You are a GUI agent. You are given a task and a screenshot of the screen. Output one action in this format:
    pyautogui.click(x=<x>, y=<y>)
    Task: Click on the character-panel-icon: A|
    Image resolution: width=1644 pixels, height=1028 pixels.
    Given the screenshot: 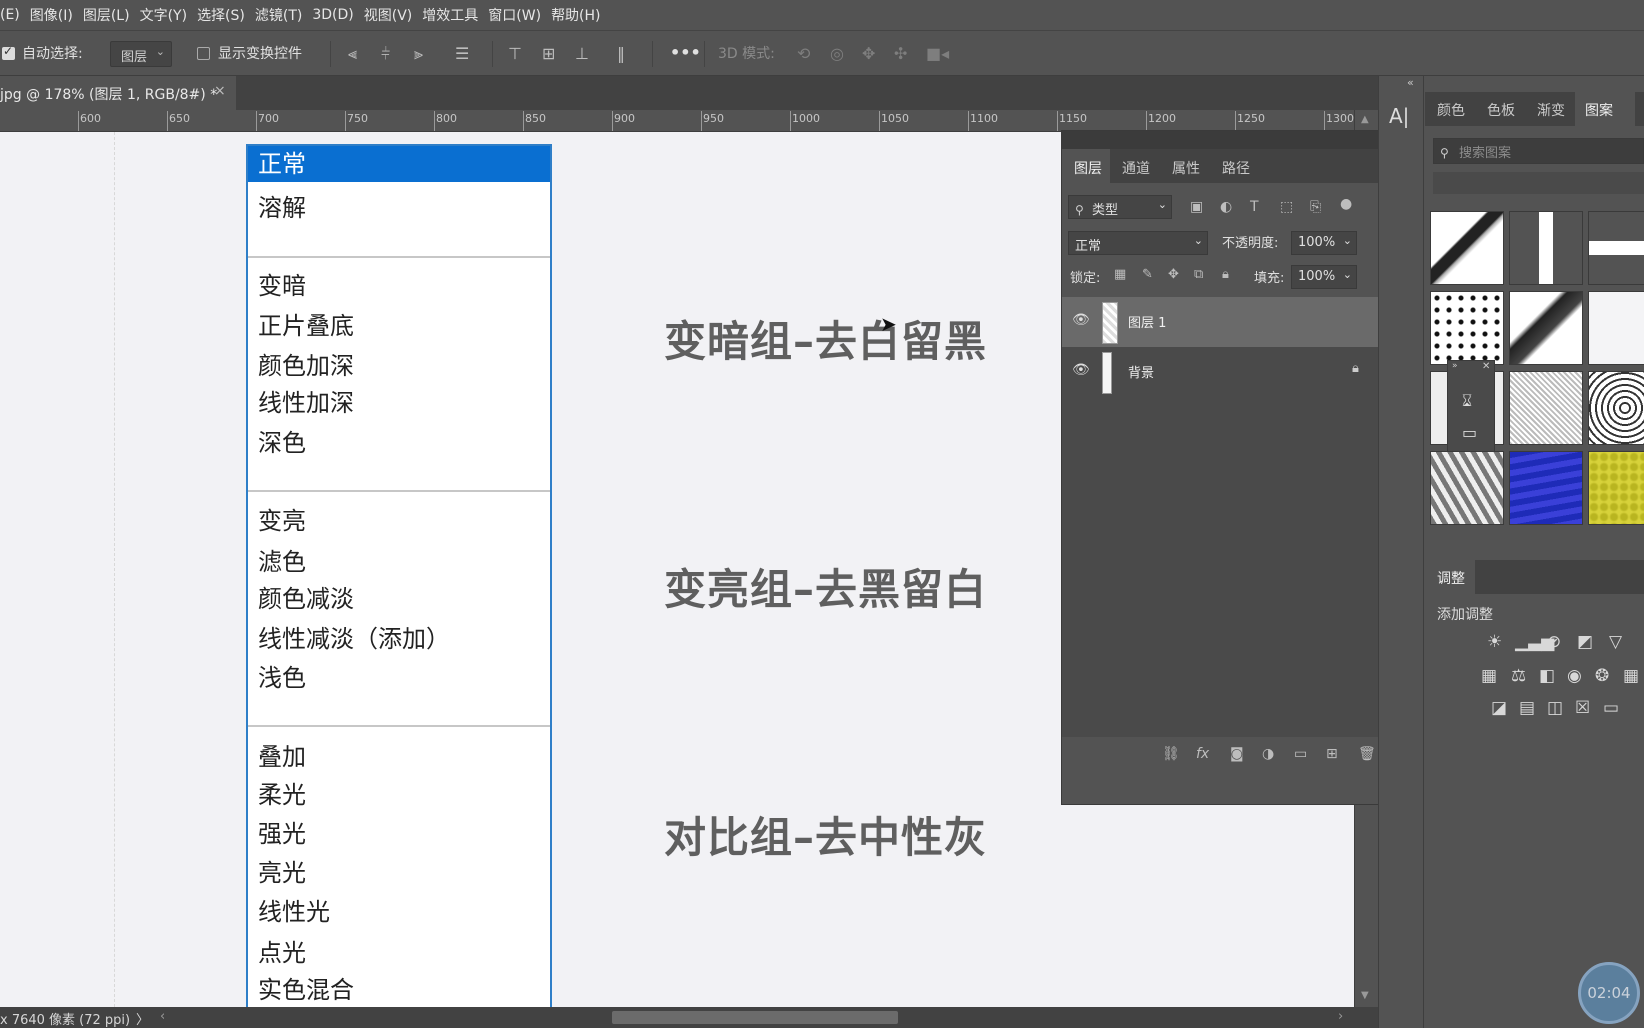 What is the action you would take?
    pyautogui.click(x=1399, y=116)
    